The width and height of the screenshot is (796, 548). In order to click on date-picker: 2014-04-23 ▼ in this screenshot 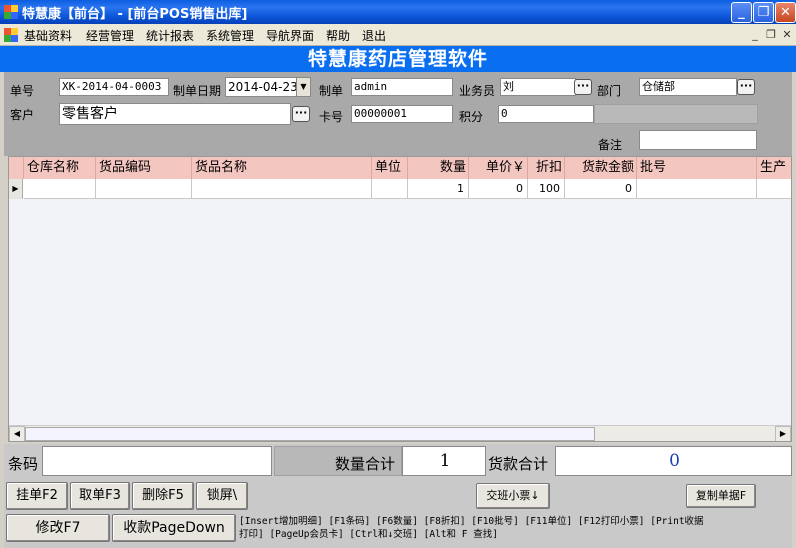, I will do `click(268, 87)`.